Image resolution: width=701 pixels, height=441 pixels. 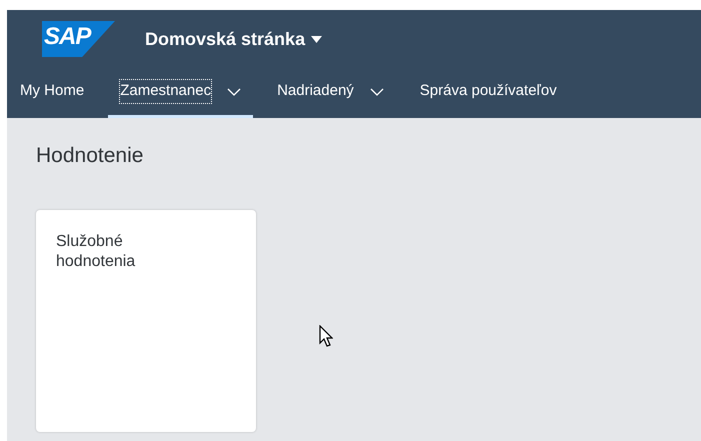 What do you see at coordinates (90, 156) in the screenshot?
I see `section-title: Hodnotenie` at bounding box center [90, 156].